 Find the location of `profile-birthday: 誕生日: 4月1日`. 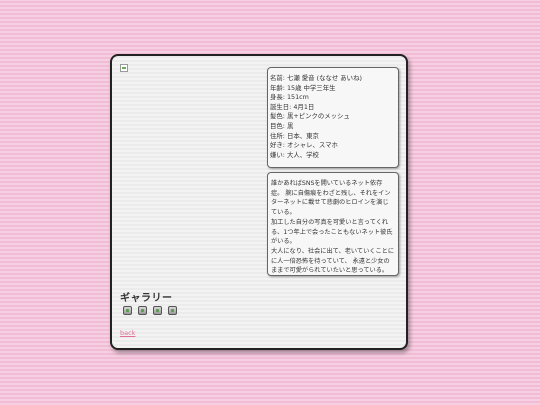

profile-birthday: 誕生日: 4月1日 is located at coordinates (292, 106).